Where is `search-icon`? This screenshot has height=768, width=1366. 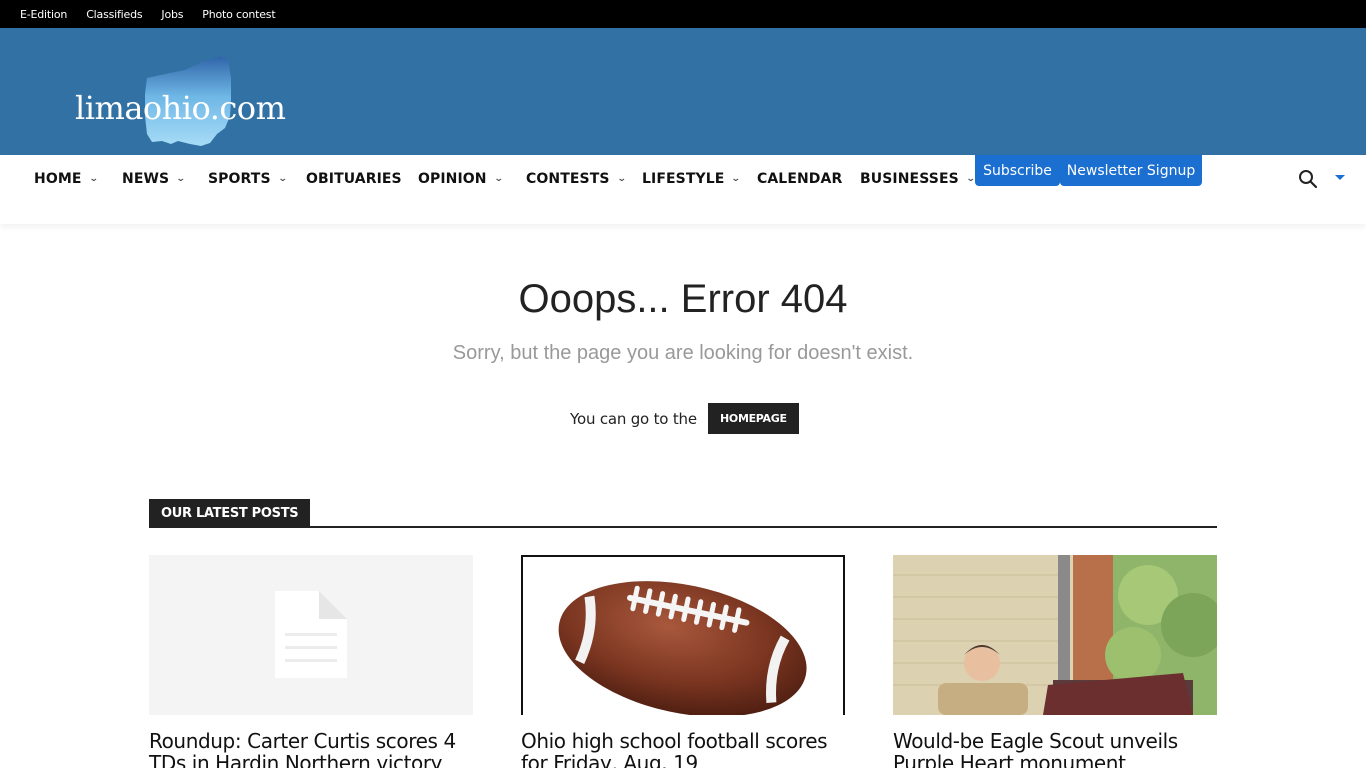 search-icon is located at coordinates (1308, 179).